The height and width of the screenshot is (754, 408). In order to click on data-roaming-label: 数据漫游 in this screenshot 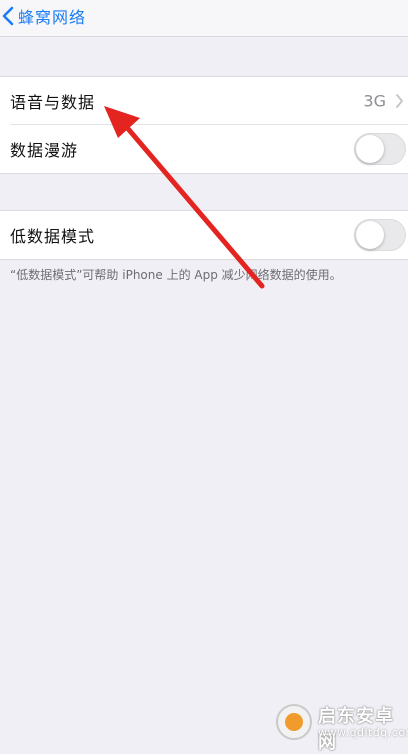, I will do `click(44, 150)`.